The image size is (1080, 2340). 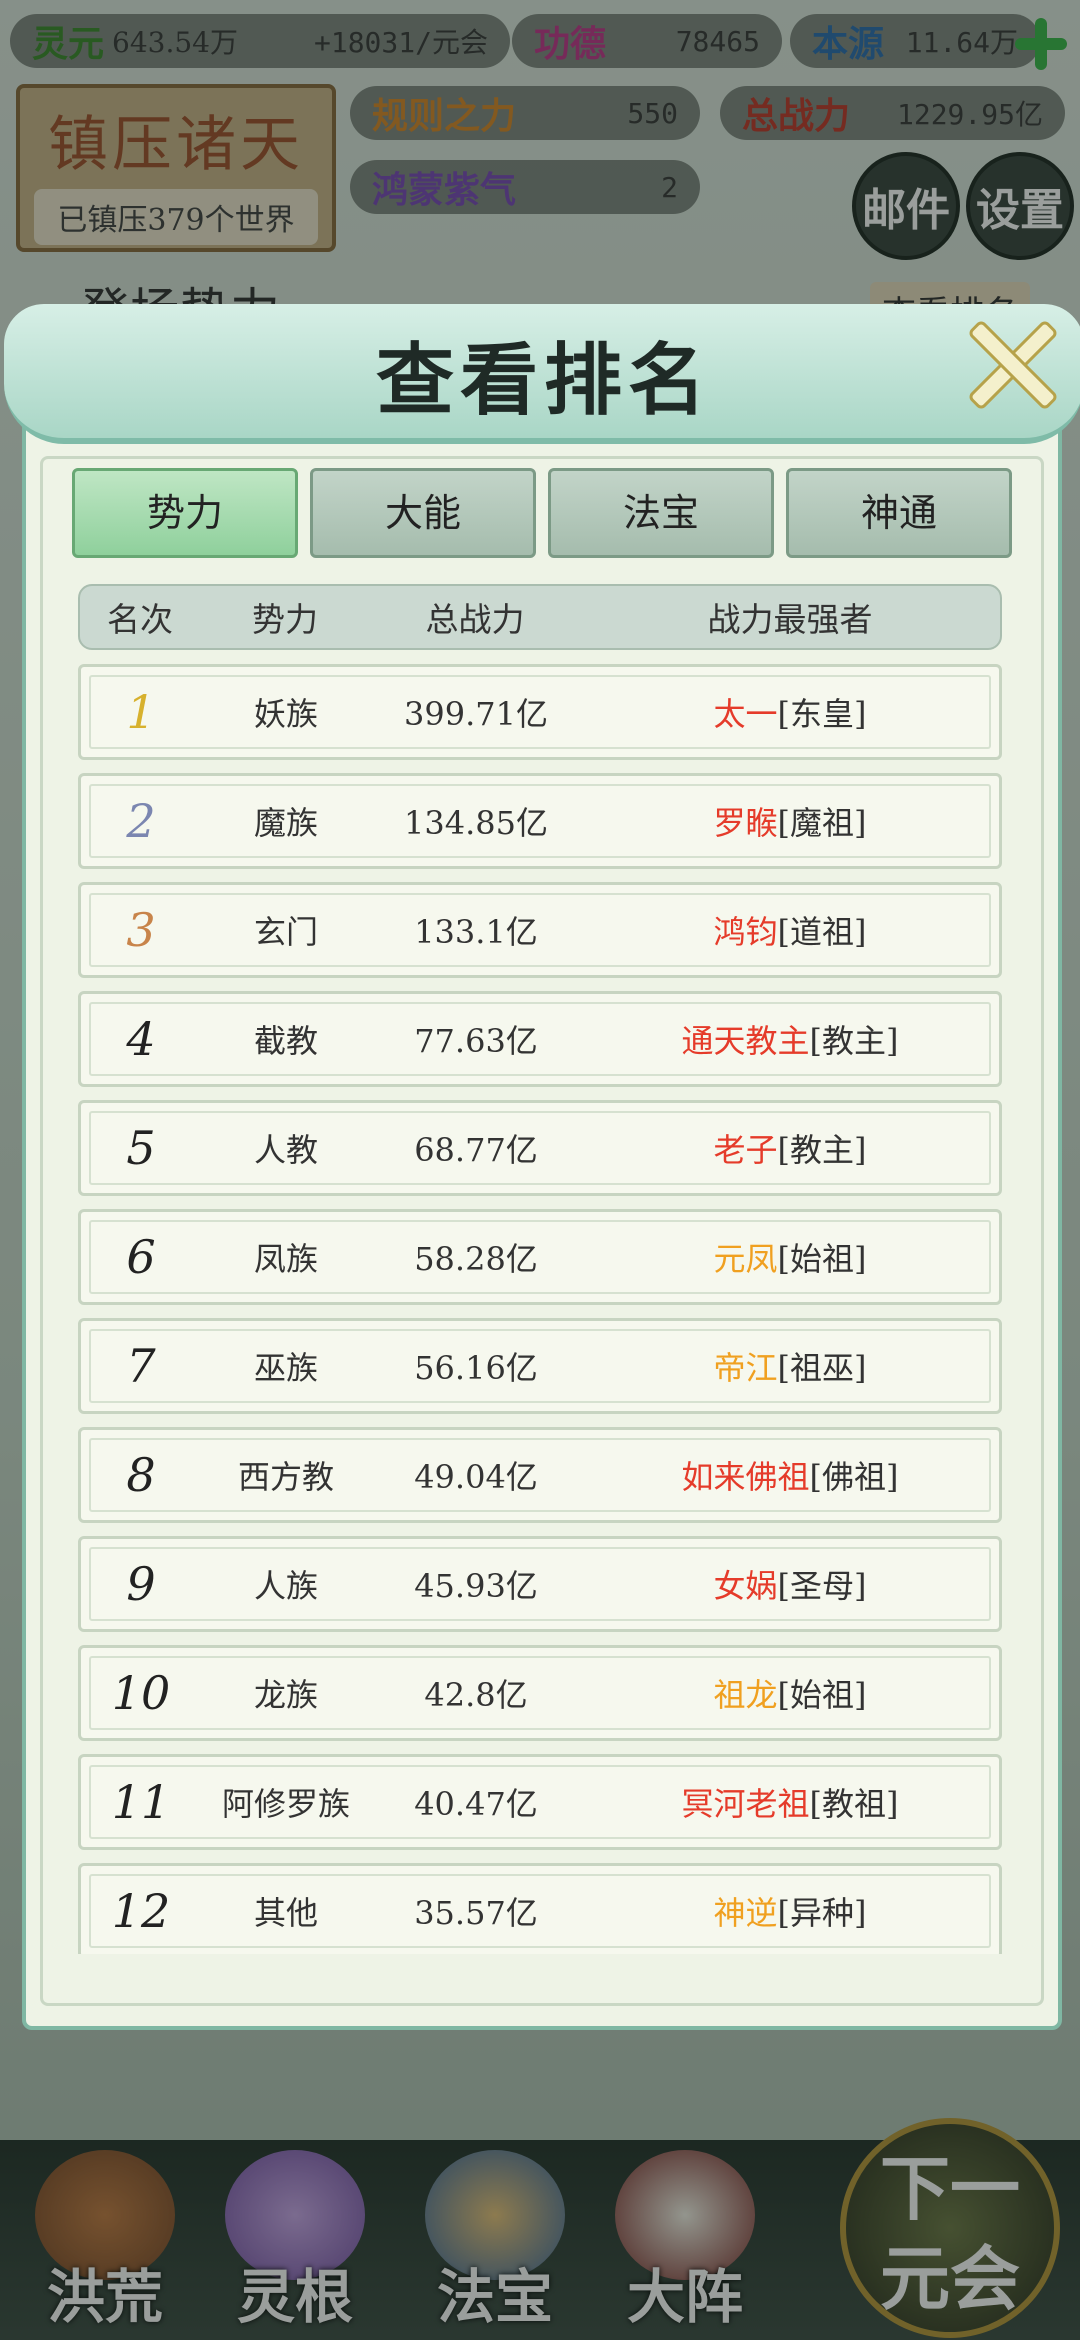 I want to click on strongest-member: 女娲[圣母], so click(x=790, y=1584).